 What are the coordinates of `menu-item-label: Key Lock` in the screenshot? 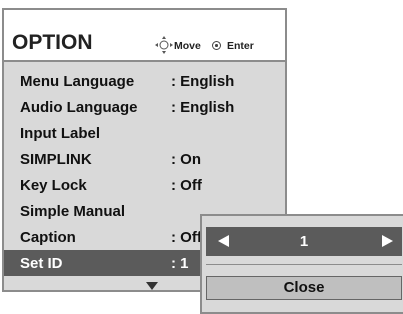 It's located at (53, 185).